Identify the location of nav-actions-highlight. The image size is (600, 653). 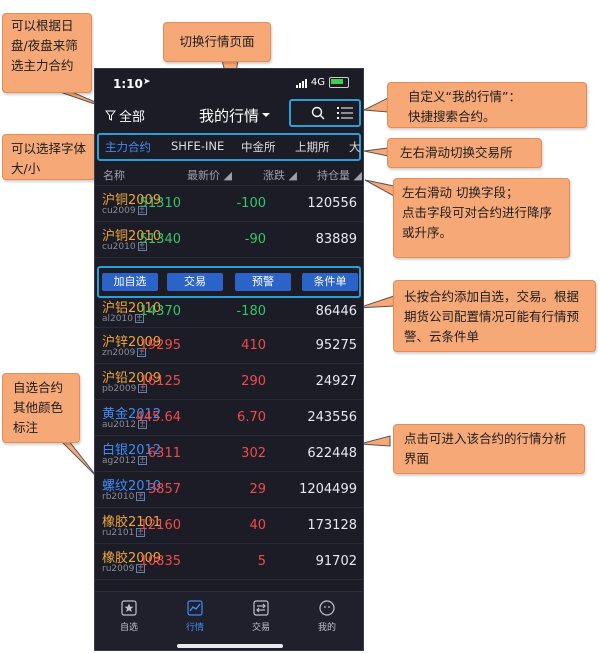
(325, 113).